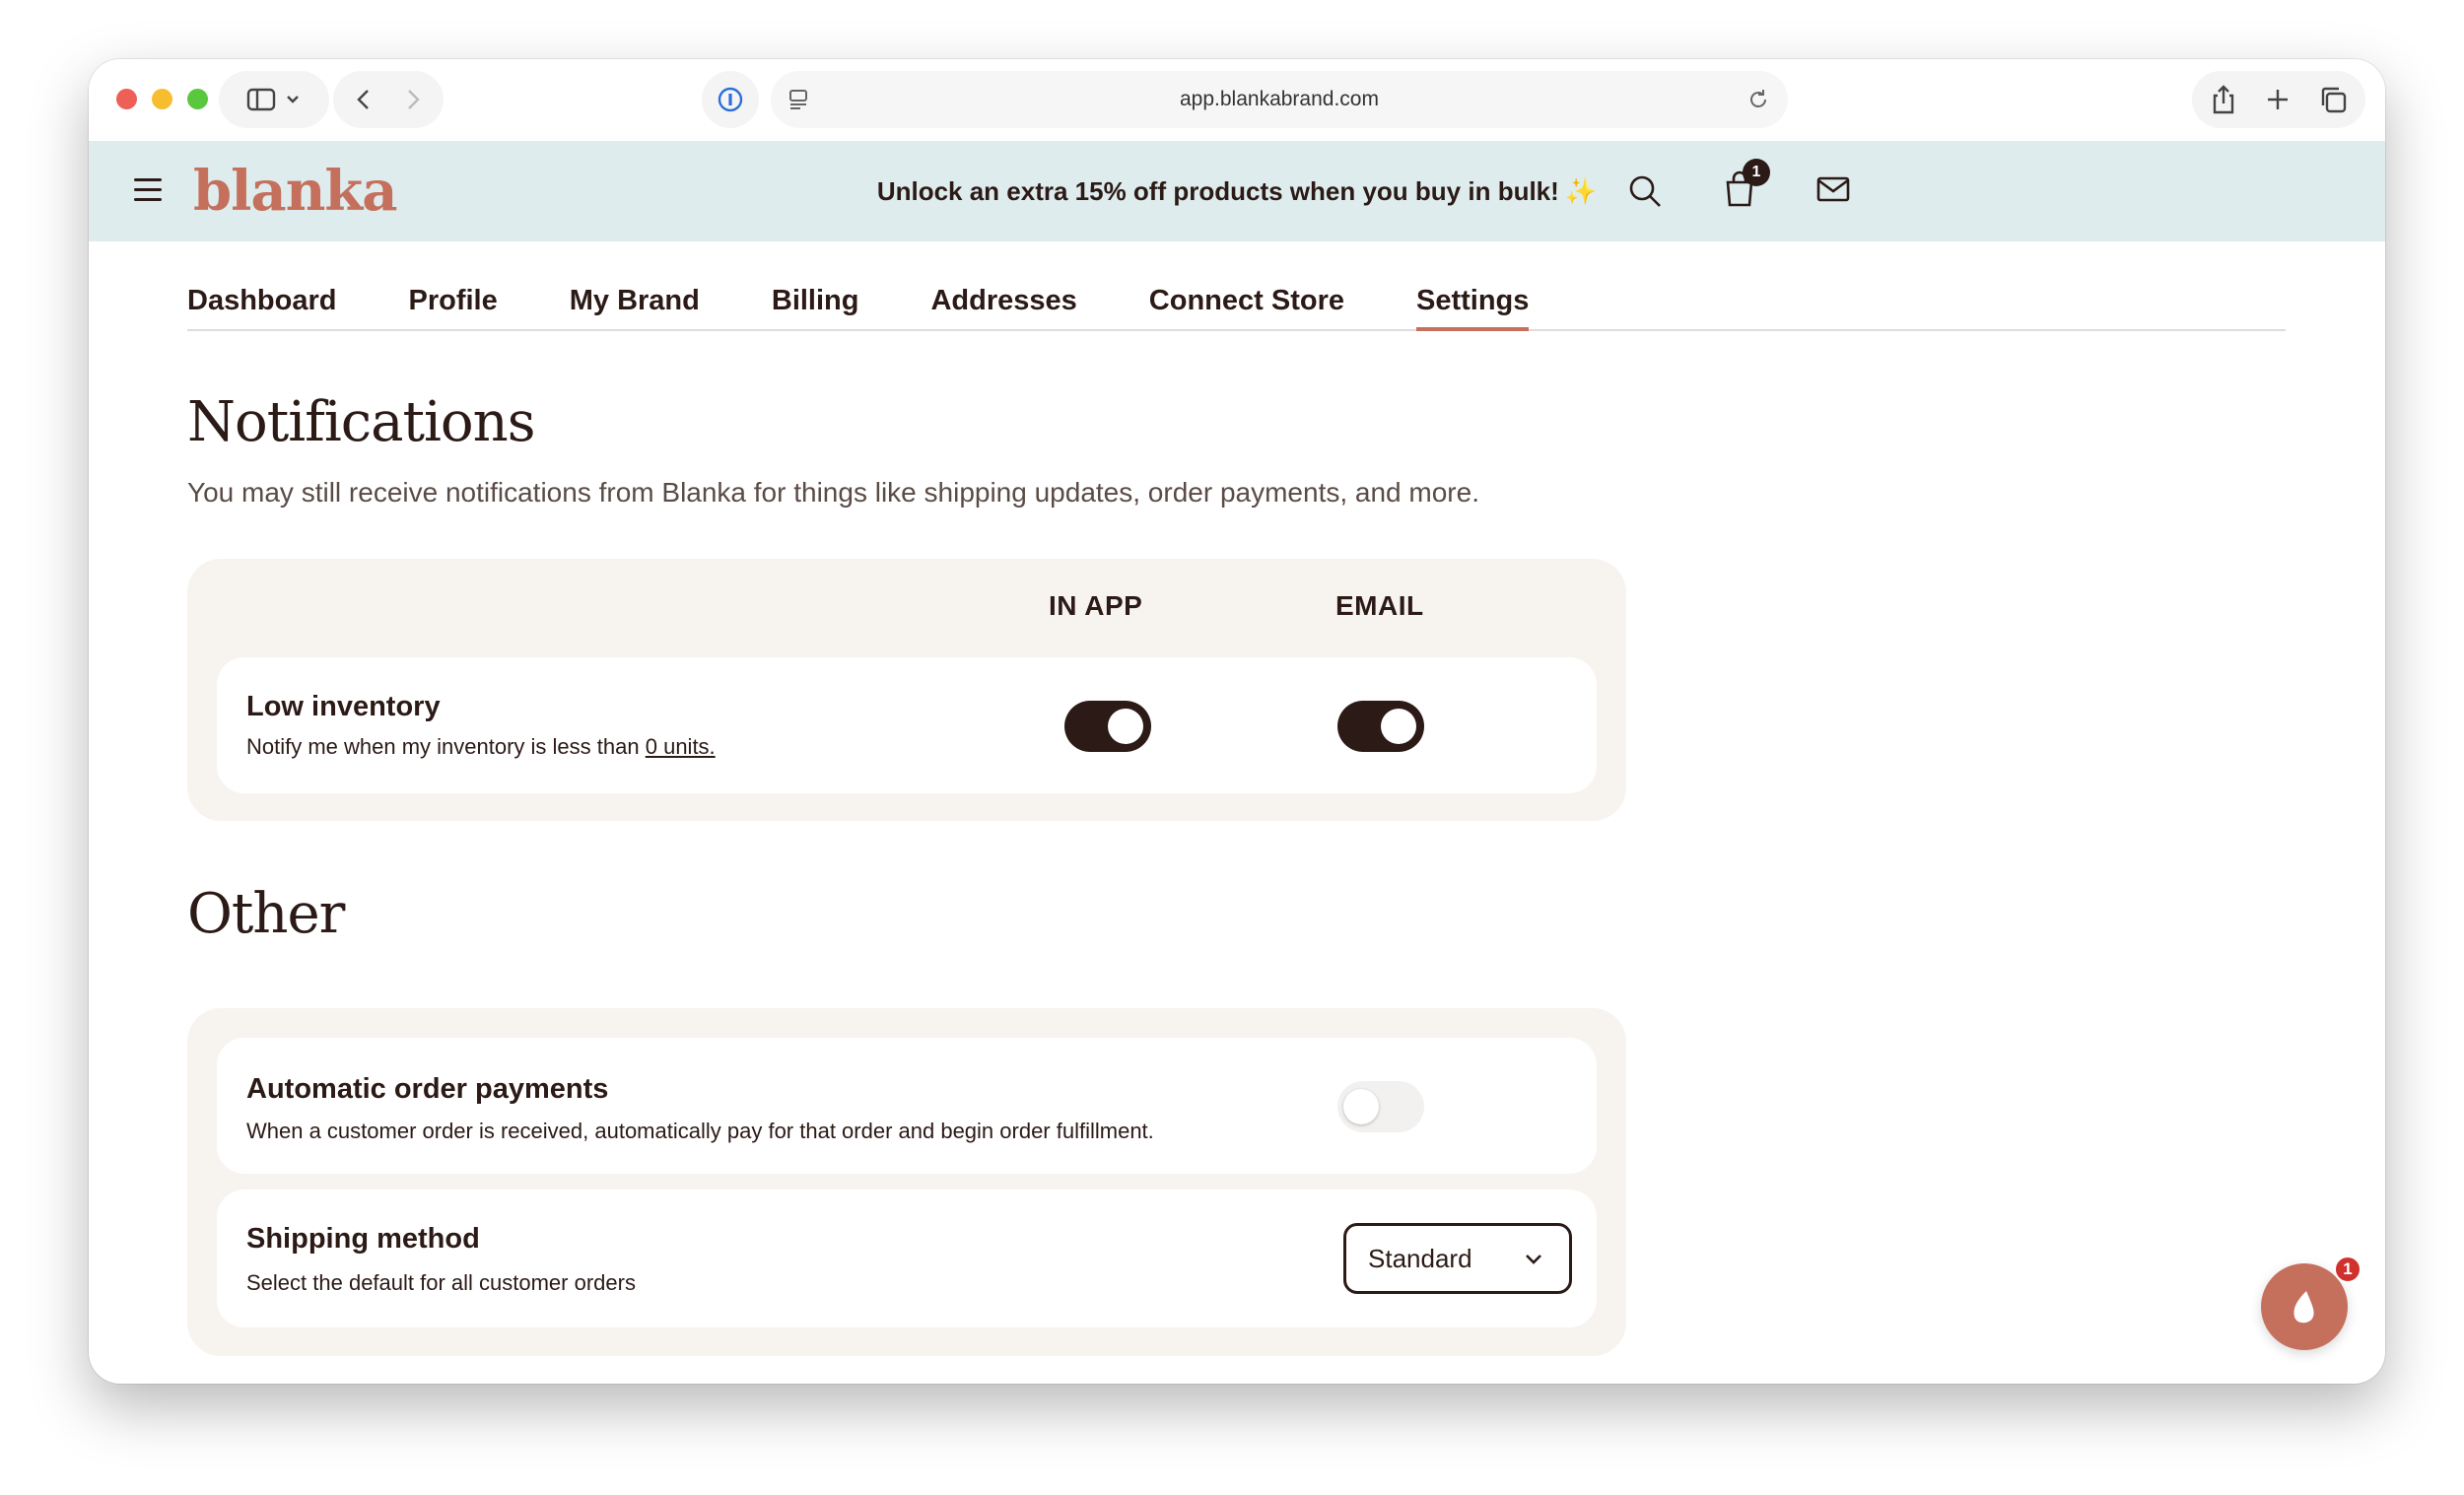  I want to click on forward-icon, so click(413, 99).